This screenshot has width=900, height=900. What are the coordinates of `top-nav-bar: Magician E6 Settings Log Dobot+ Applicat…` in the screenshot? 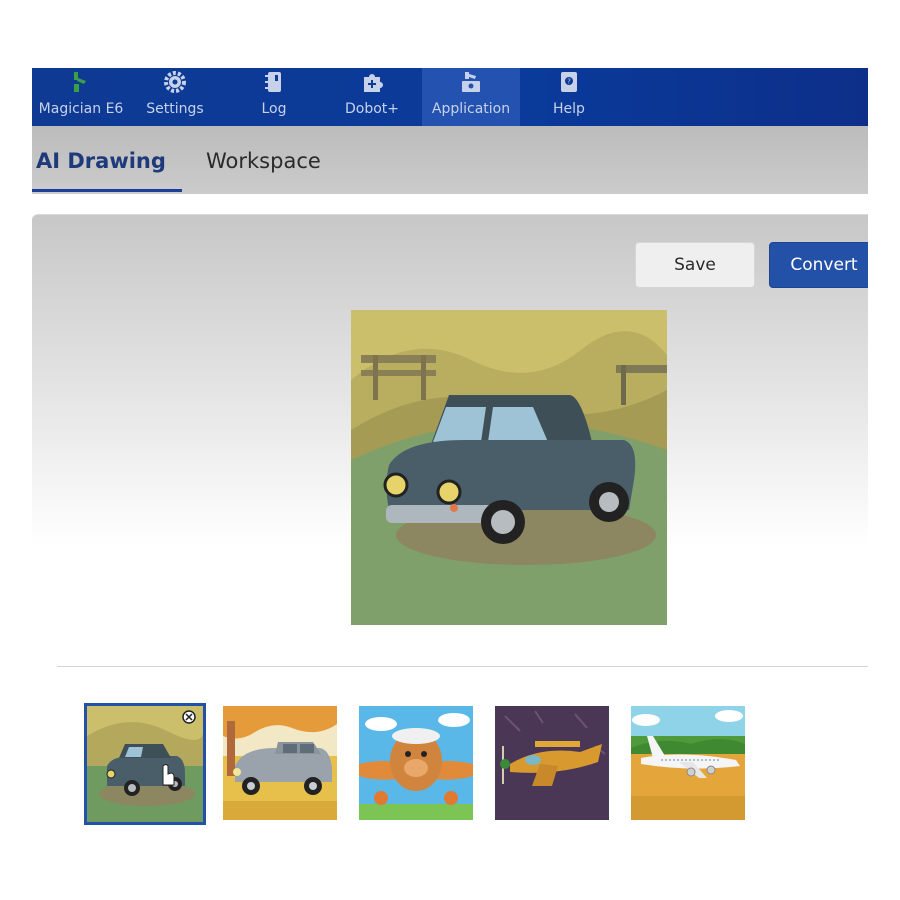 It's located at (450, 97).